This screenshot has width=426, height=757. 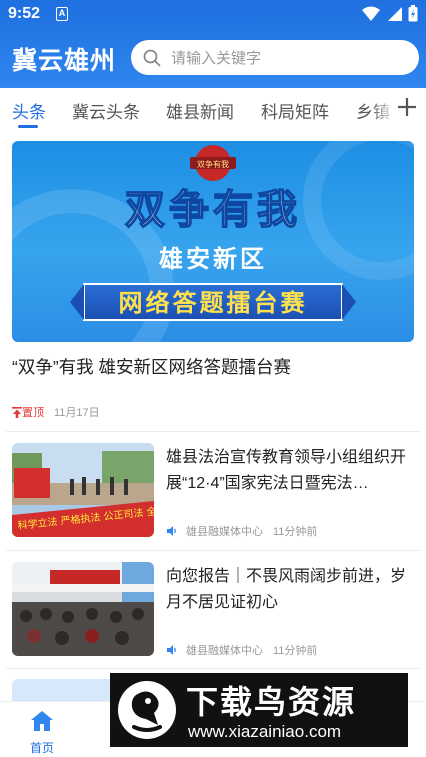 What do you see at coordinates (28, 126) in the screenshot?
I see `active-tab-indicator` at bounding box center [28, 126].